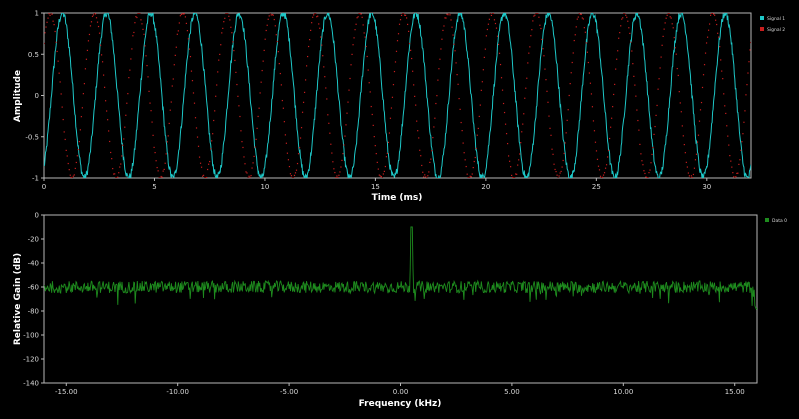 The image size is (799, 419). I want to click on time-legend: Signal 1 Signal 2, so click(772, 24).